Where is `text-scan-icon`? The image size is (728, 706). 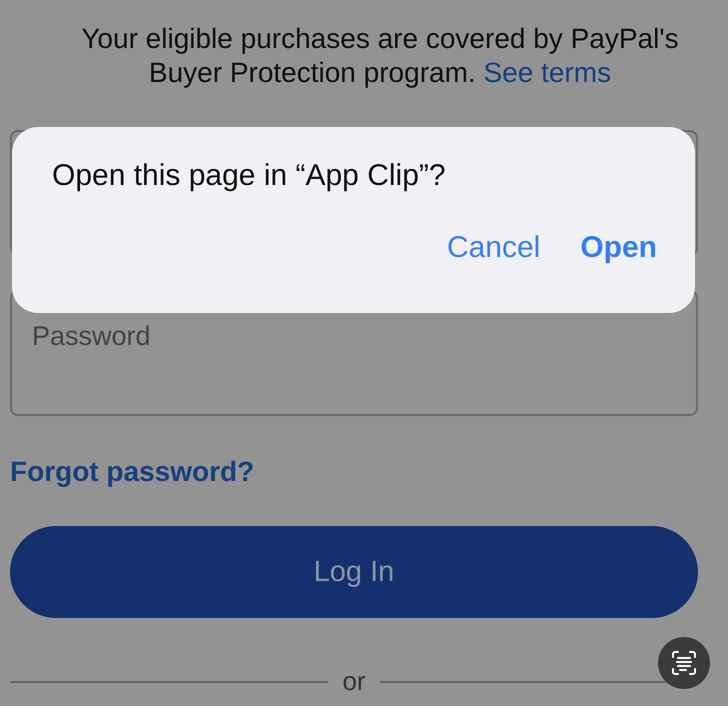 text-scan-icon is located at coordinates (684, 663).